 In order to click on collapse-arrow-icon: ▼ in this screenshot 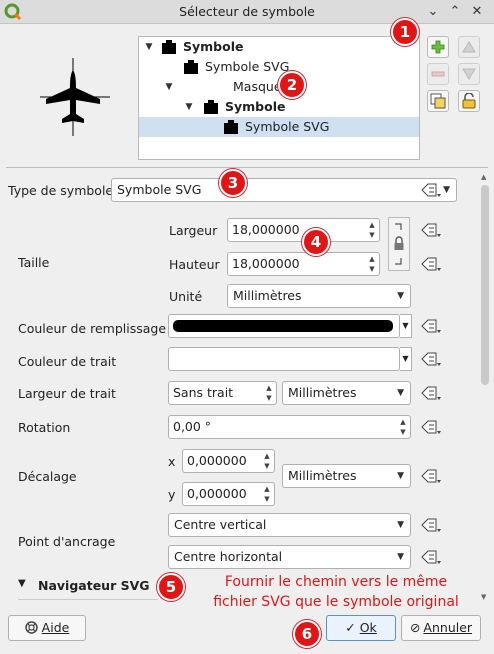, I will do `click(22, 583)`.